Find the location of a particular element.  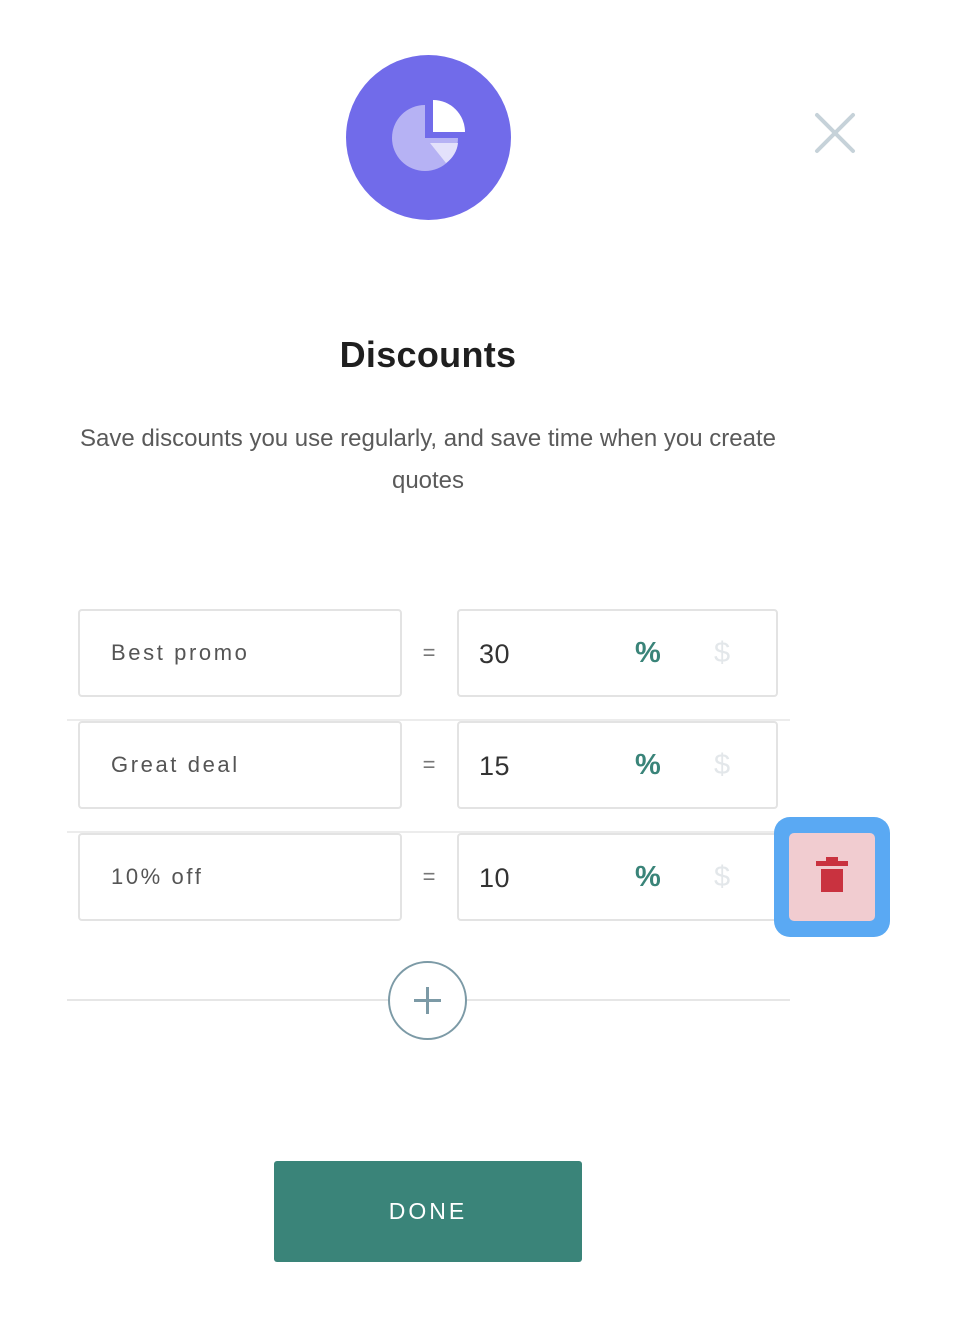

discount-row: Great deal = 15 % $ is located at coordinates (428, 777).